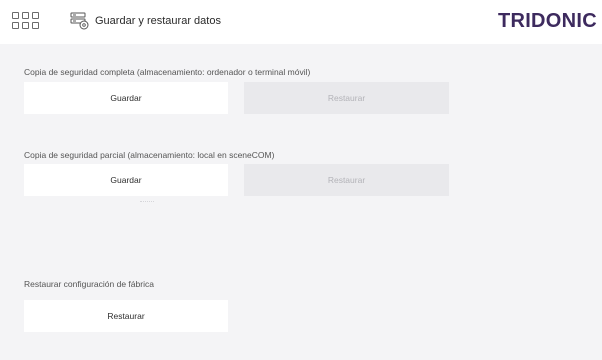 The image size is (602, 360). I want to click on app-grid-icon, so click(26, 22).